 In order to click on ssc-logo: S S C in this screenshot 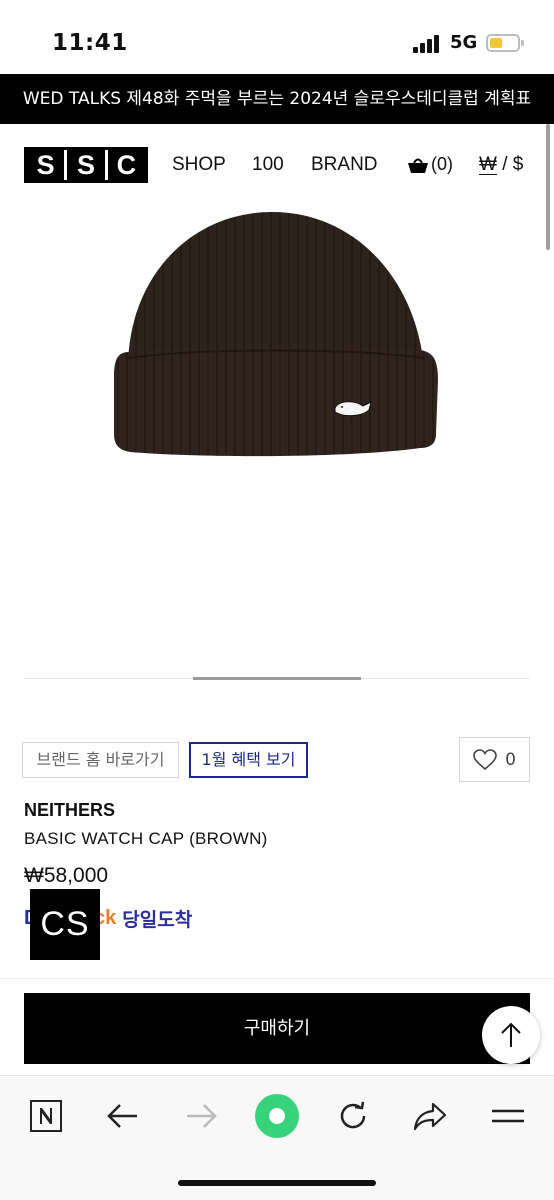, I will do `click(86, 165)`.